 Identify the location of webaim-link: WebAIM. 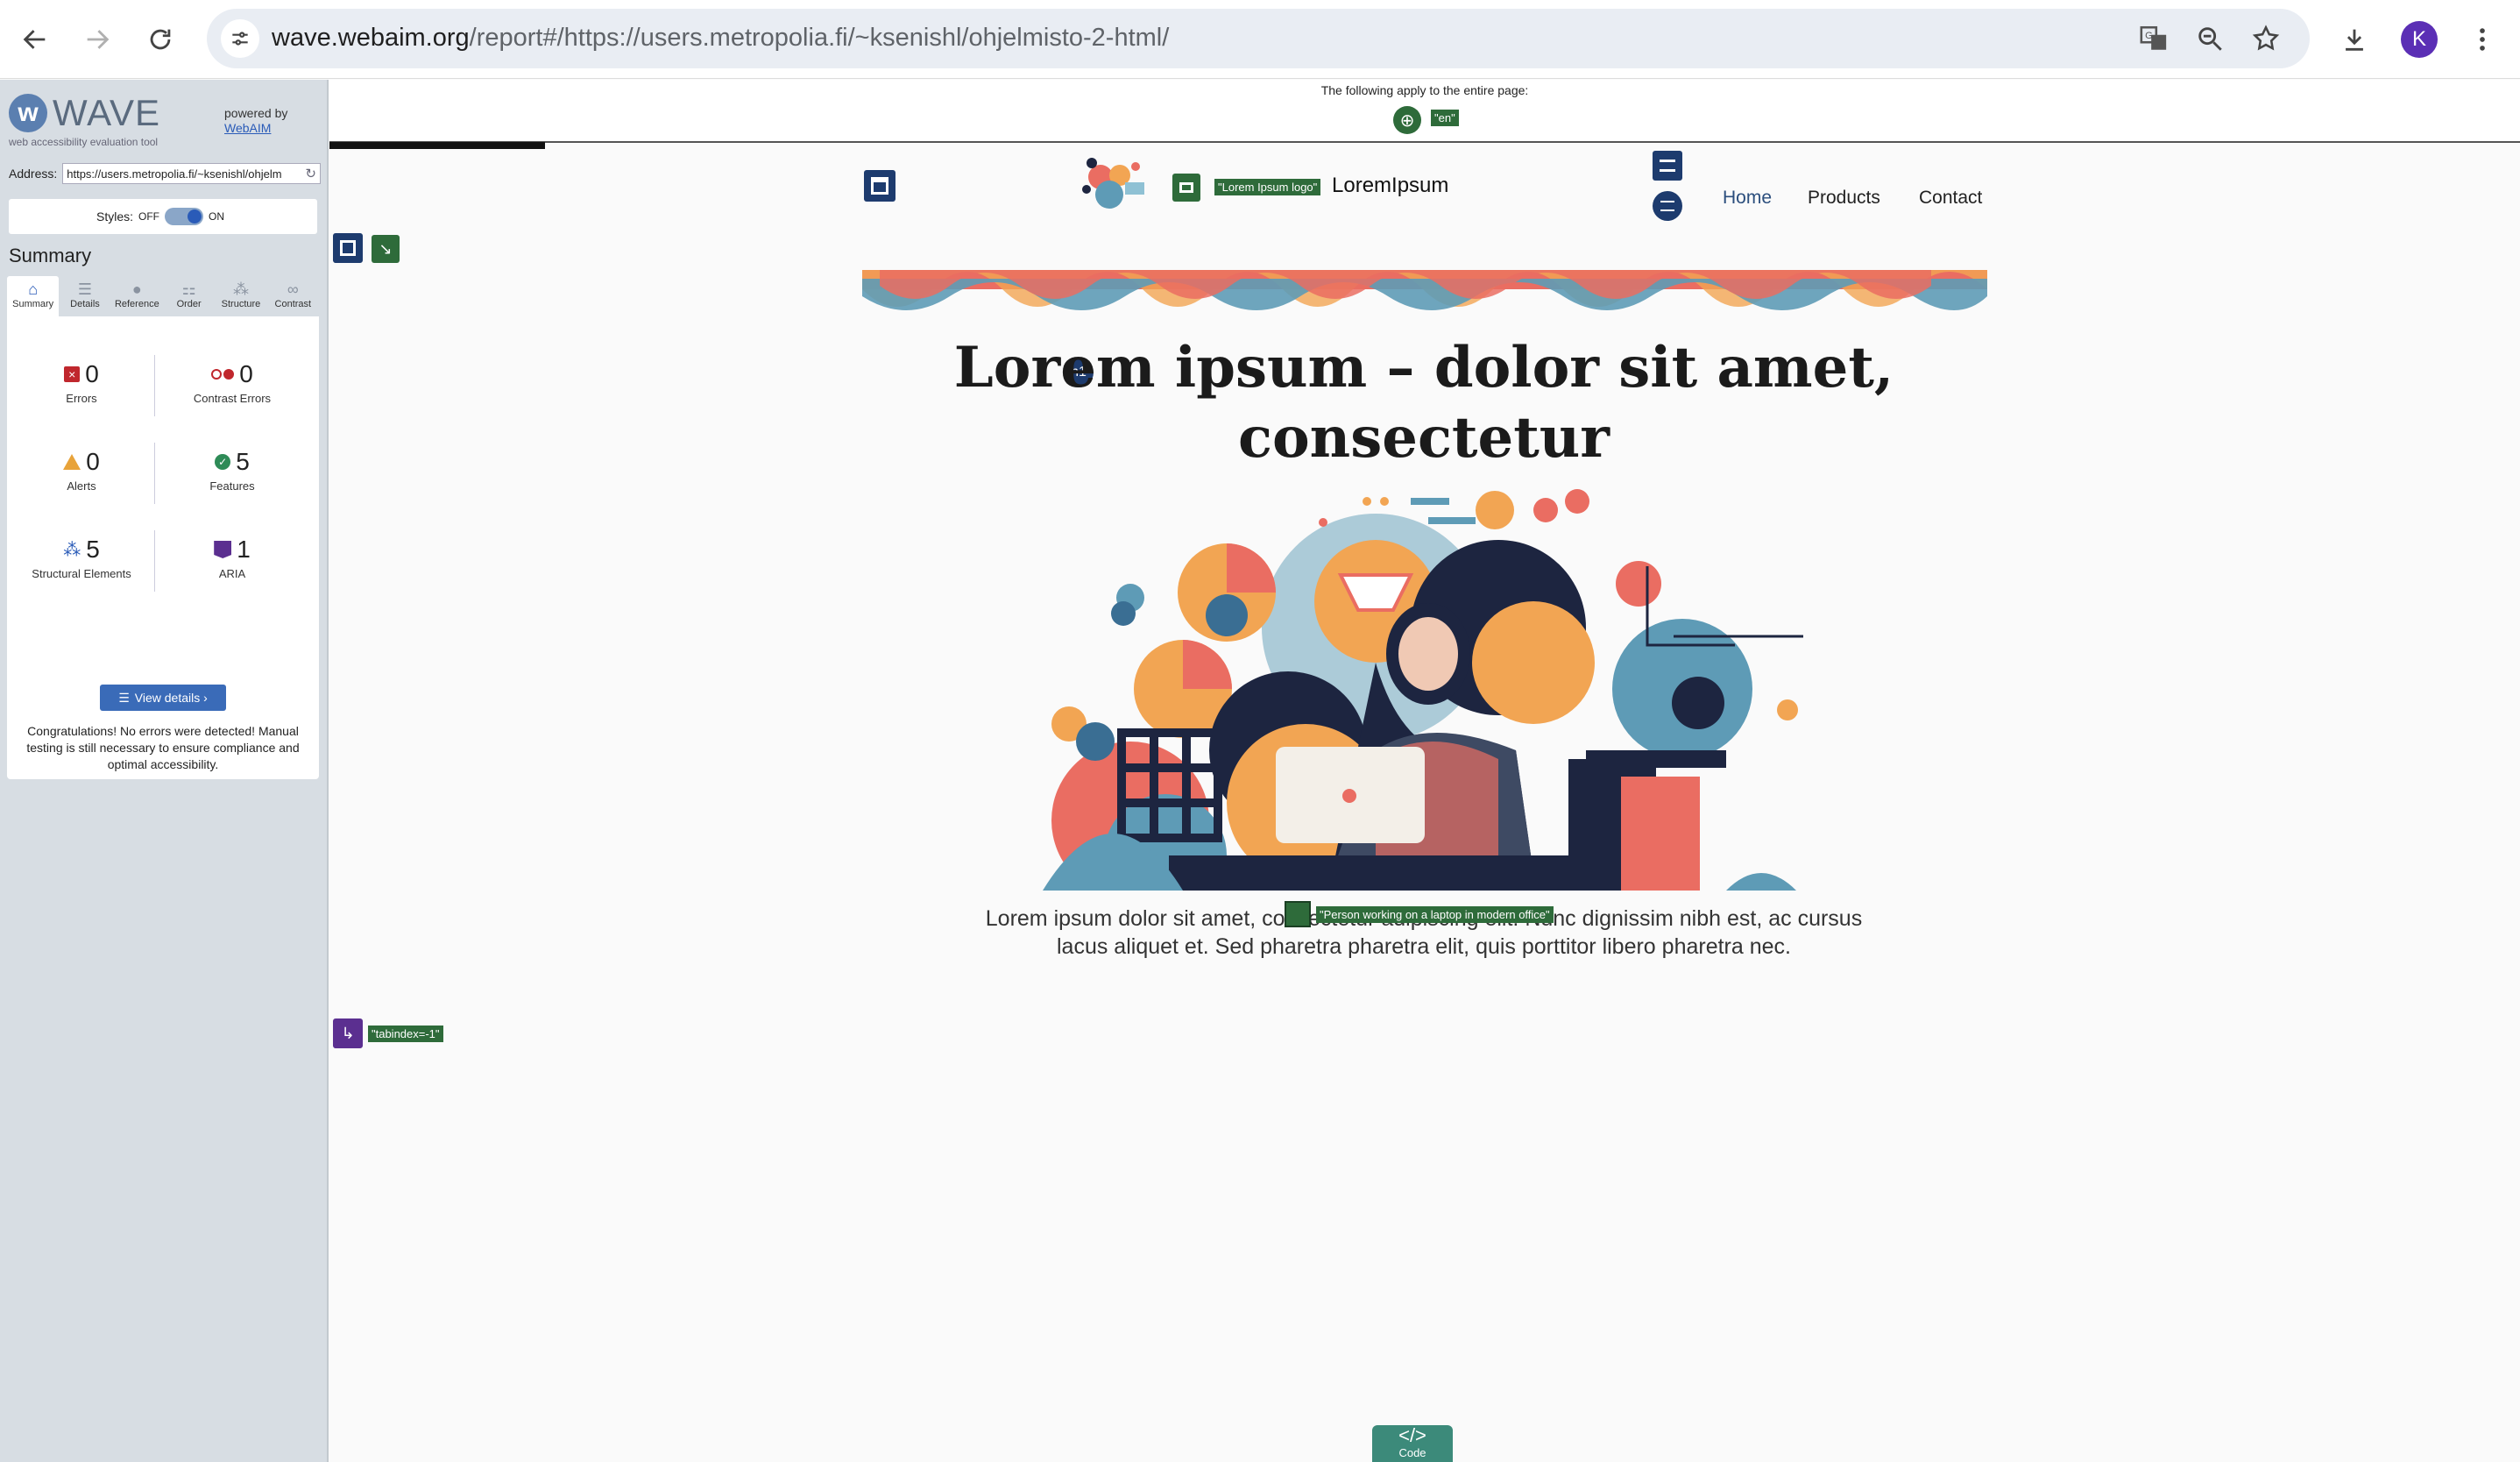
(255, 128).